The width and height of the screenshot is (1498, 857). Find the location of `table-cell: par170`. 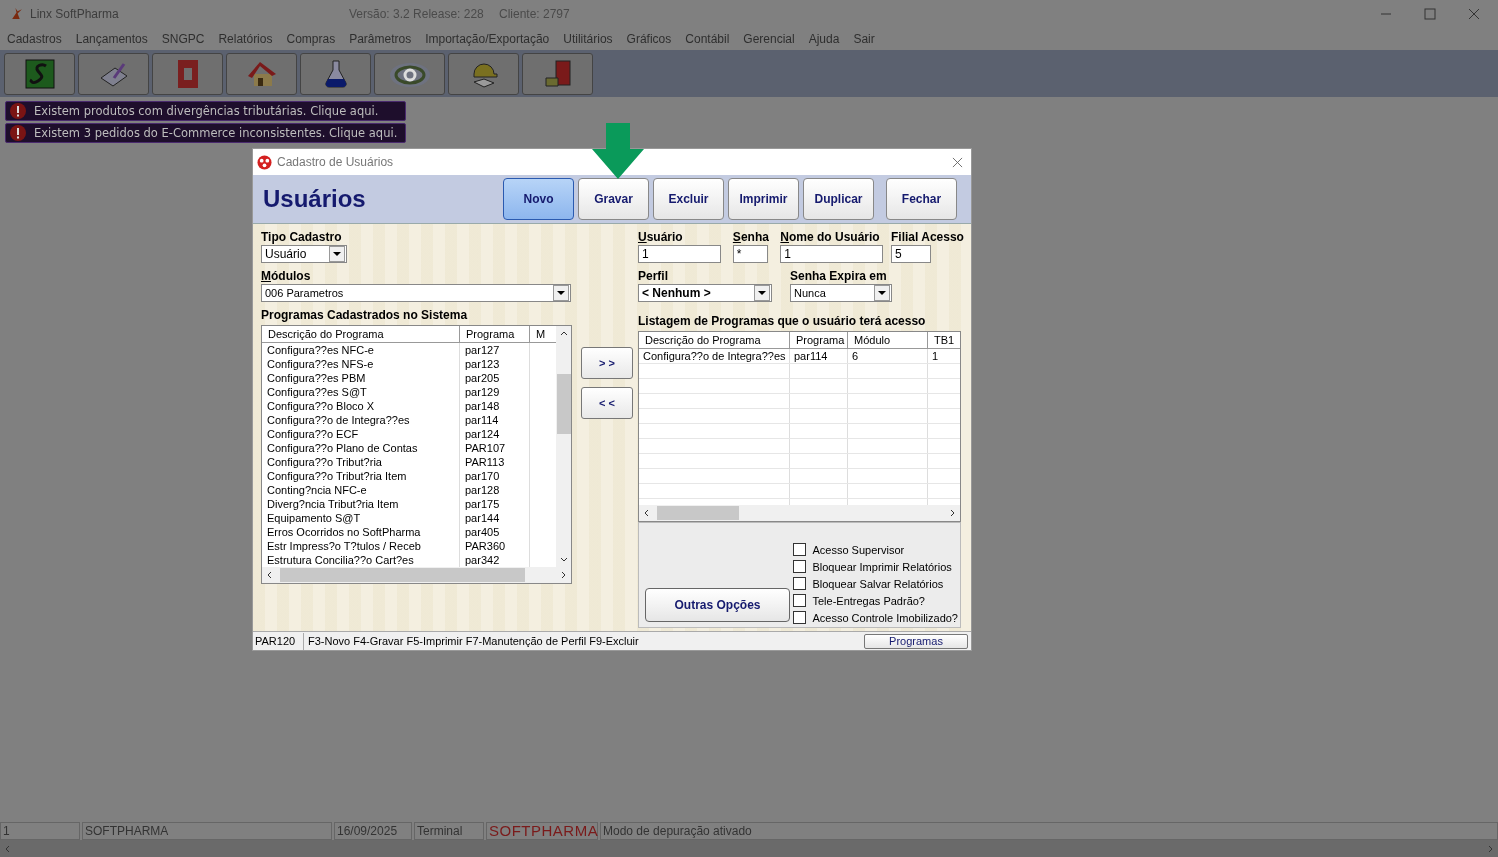

table-cell: par170 is located at coordinates (495, 476).